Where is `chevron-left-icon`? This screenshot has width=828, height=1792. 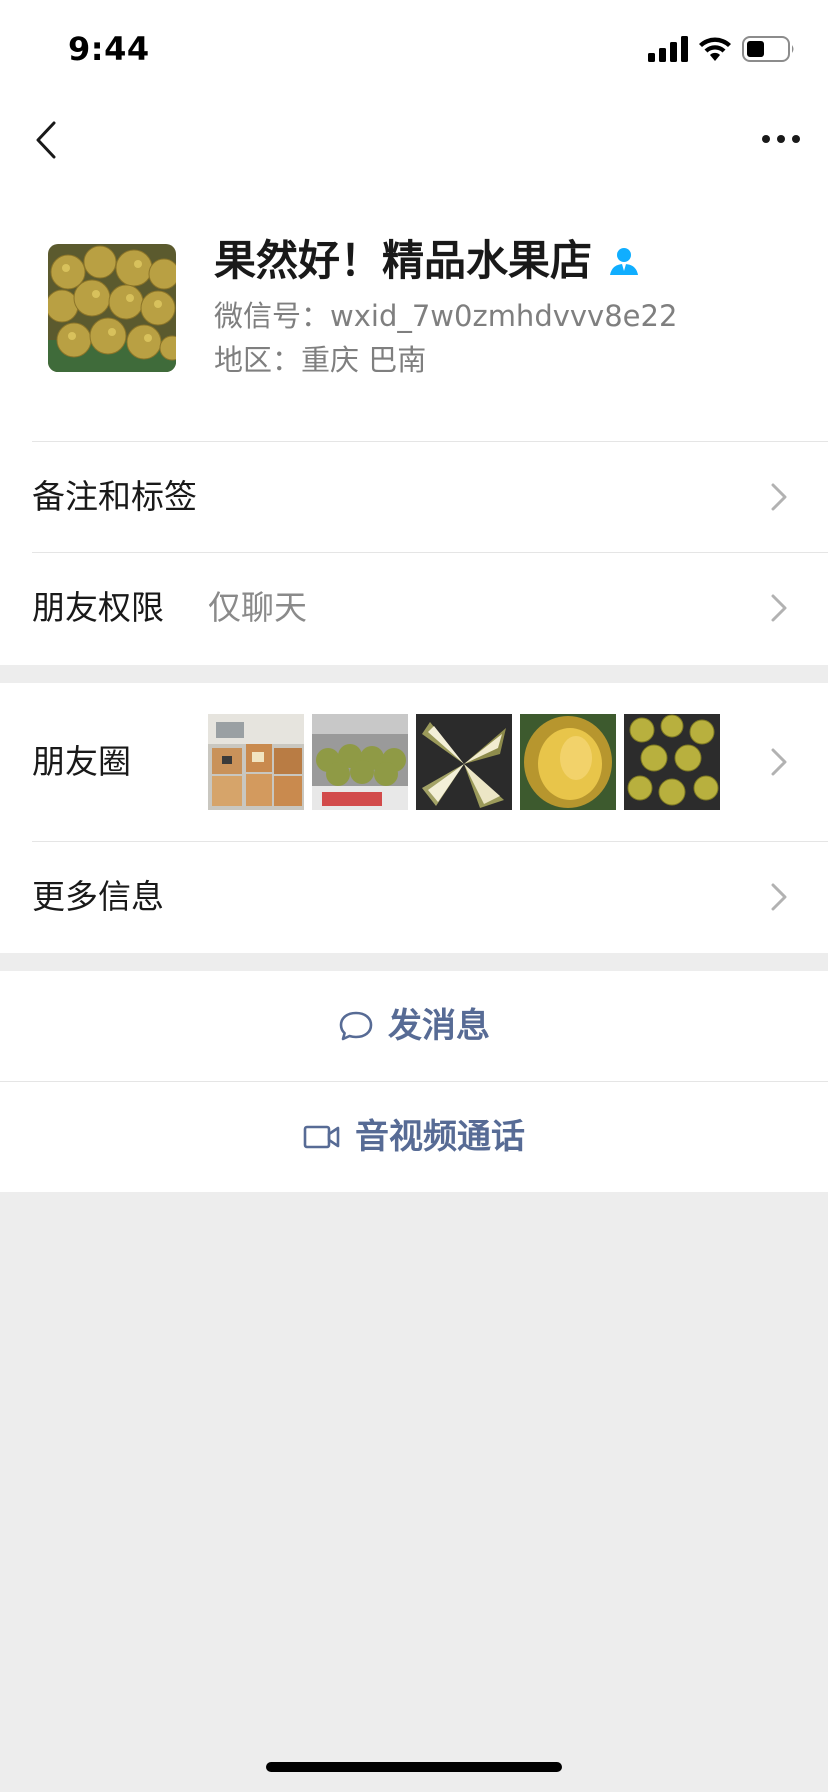 chevron-left-icon is located at coordinates (46, 140).